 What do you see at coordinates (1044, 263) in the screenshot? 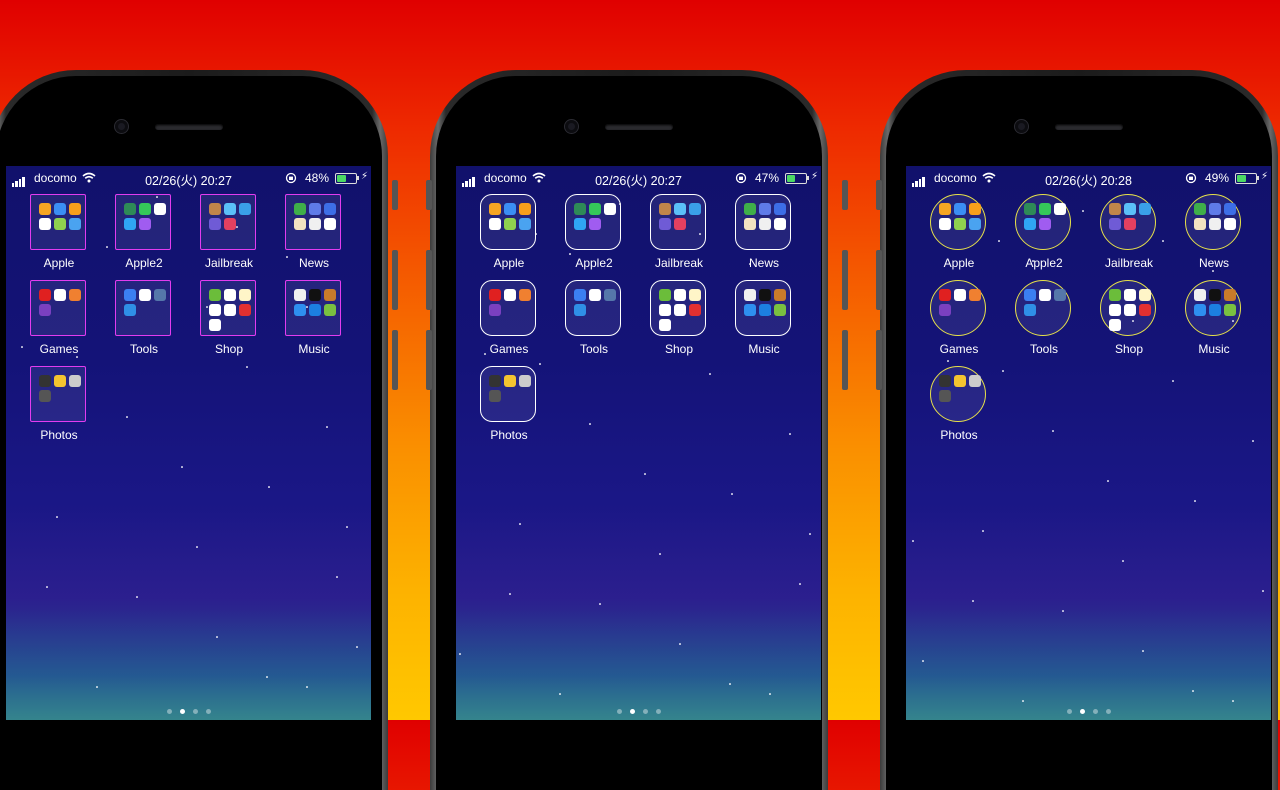
I see `folder-label: Apple2` at bounding box center [1044, 263].